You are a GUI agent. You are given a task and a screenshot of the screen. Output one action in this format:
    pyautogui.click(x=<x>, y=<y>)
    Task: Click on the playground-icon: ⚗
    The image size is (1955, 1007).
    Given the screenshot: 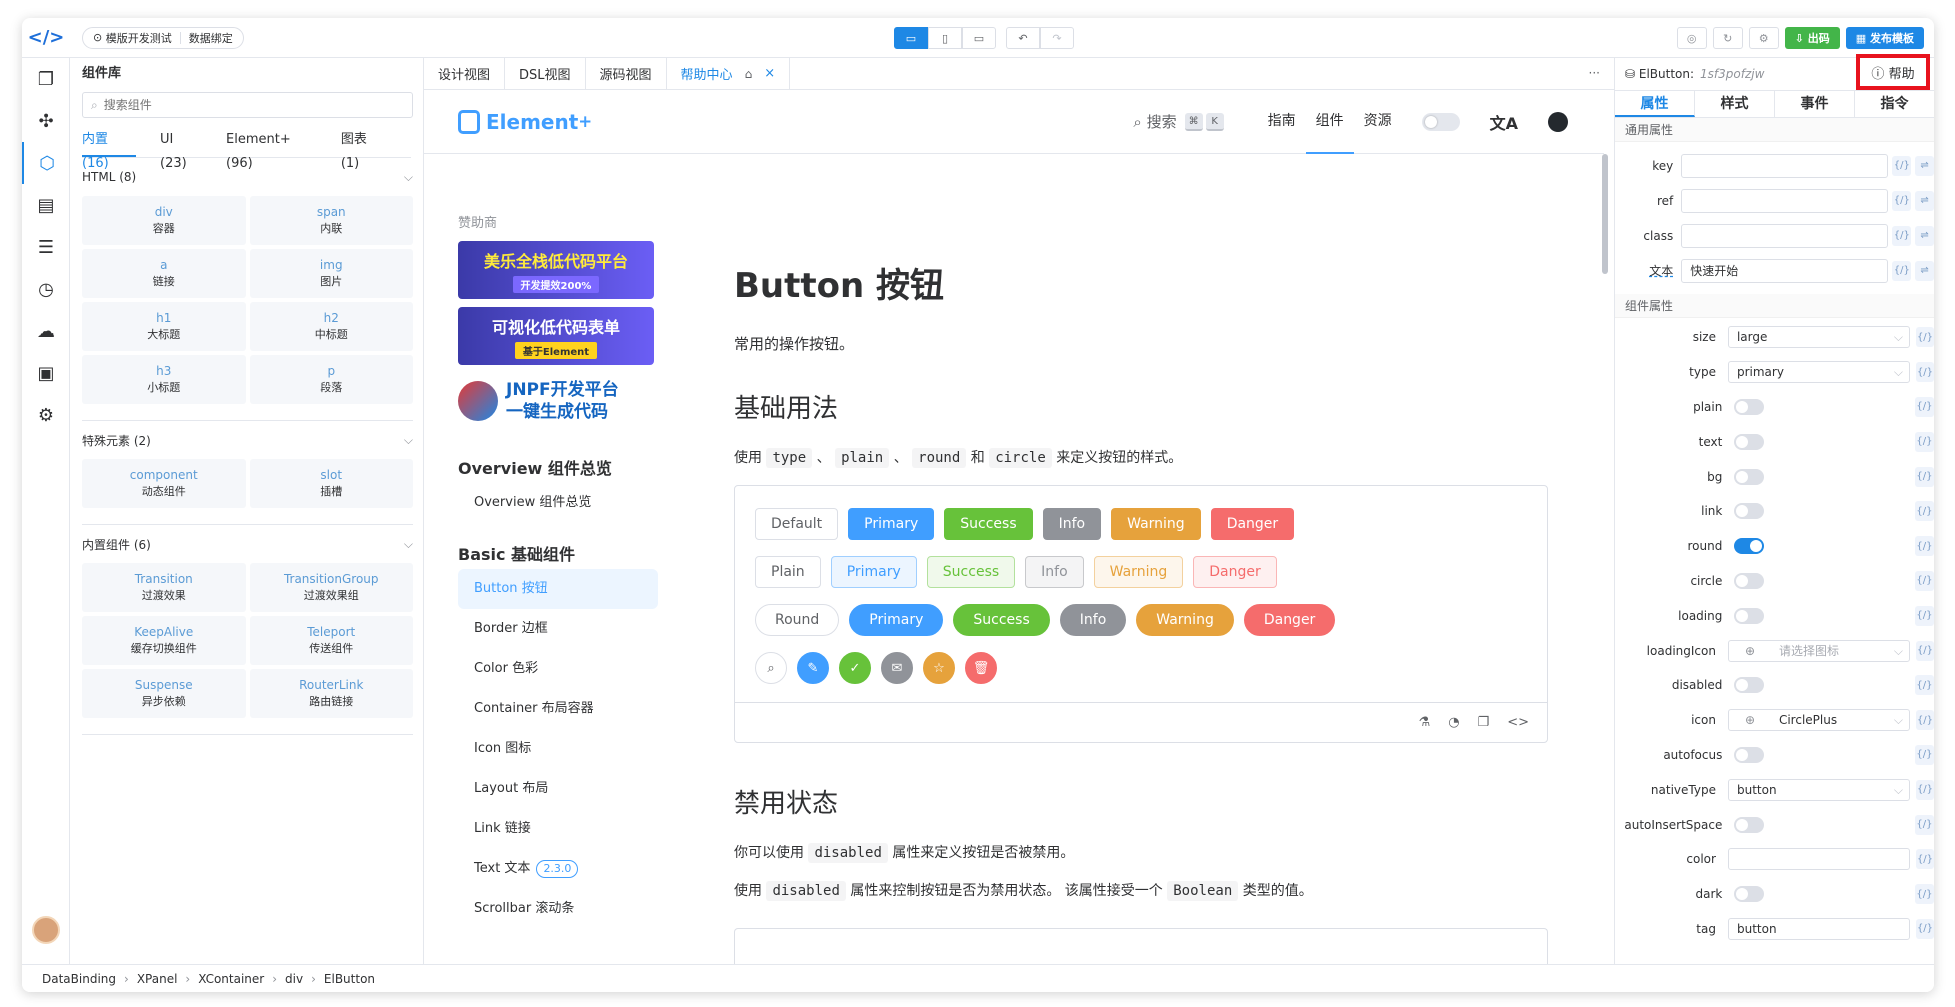 What is the action you would take?
    pyautogui.click(x=1425, y=722)
    